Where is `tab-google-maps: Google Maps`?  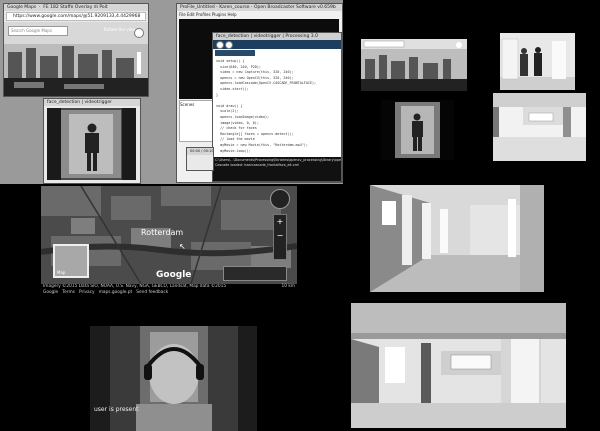
tab-google-maps: Google Maps is located at coordinates (21, 7).